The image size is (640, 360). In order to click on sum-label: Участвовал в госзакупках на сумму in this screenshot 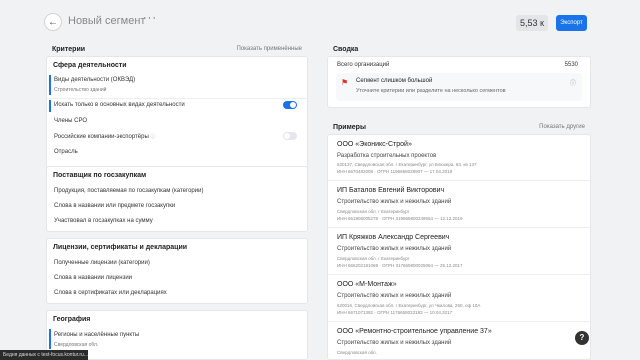, I will do `click(103, 221)`.